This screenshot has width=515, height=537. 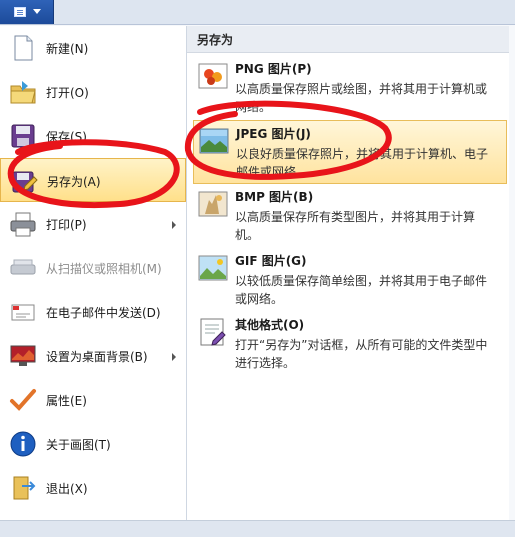 What do you see at coordinates (213, 332) in the screenshot?
I see `other-formats-icon` at bounding box center [213, 332].